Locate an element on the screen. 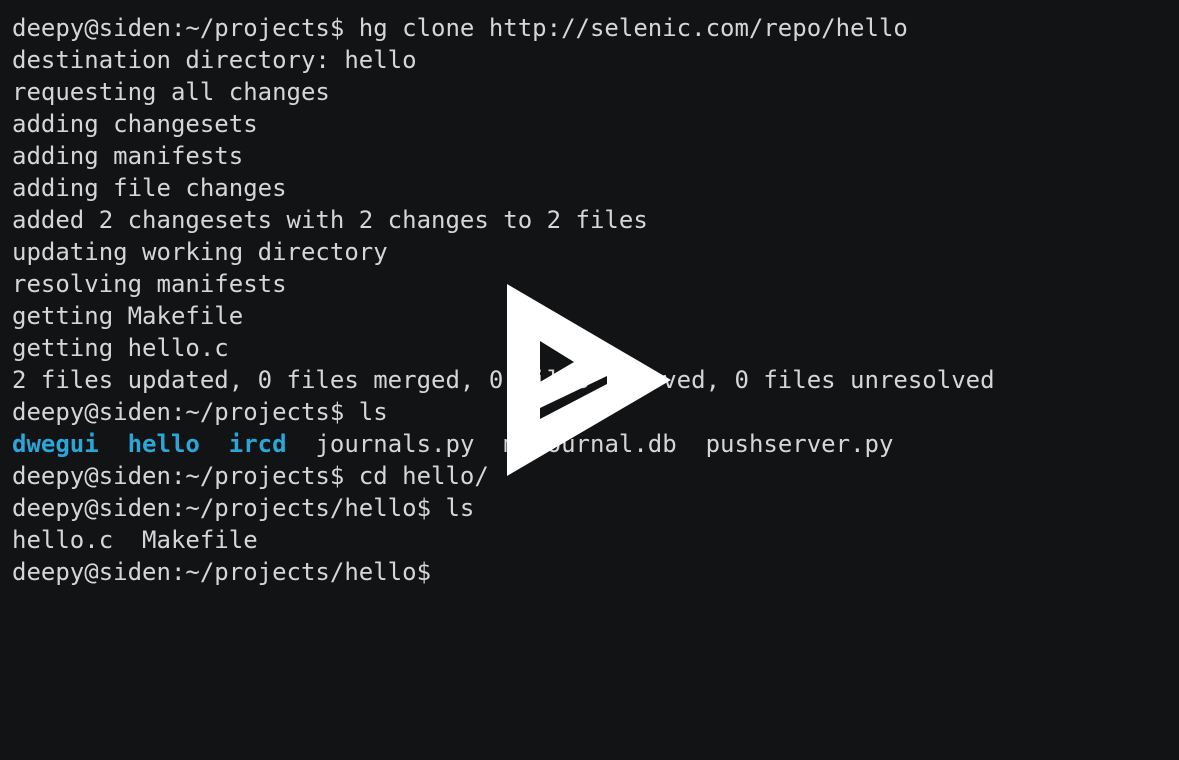 The height and width of the screenshot is (760, 1179). terminal-line: updating working directory is located at coordinates (200, 252).